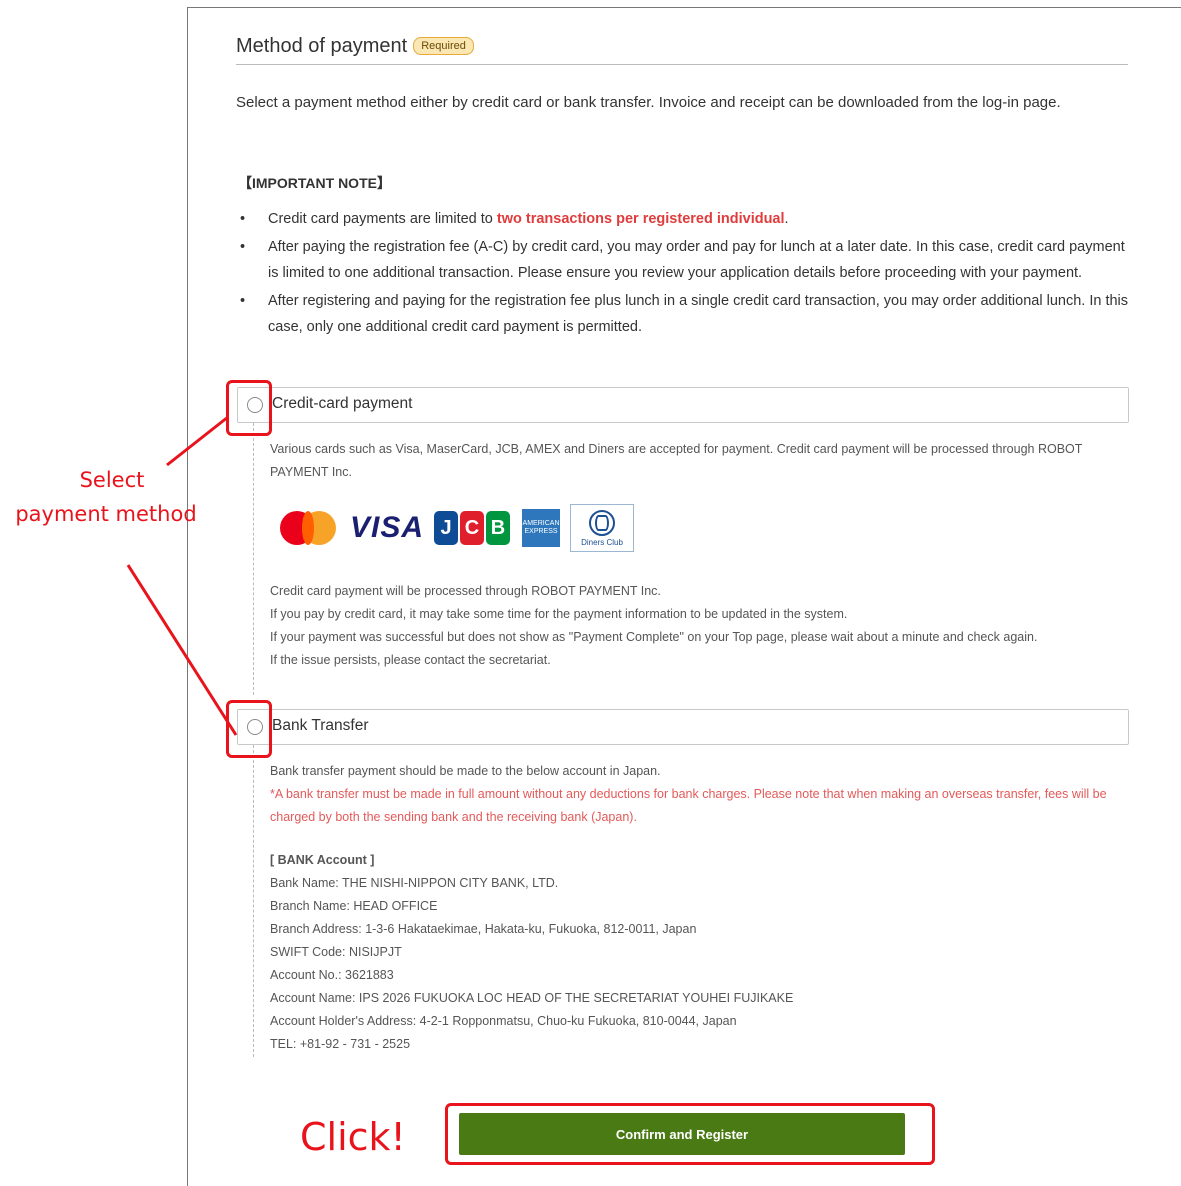 This screenshot has height=1186, width=1181. Describe the element at coordinates (353, 1137) in the screenshot. I see `annotation-click: Click!` at that location.